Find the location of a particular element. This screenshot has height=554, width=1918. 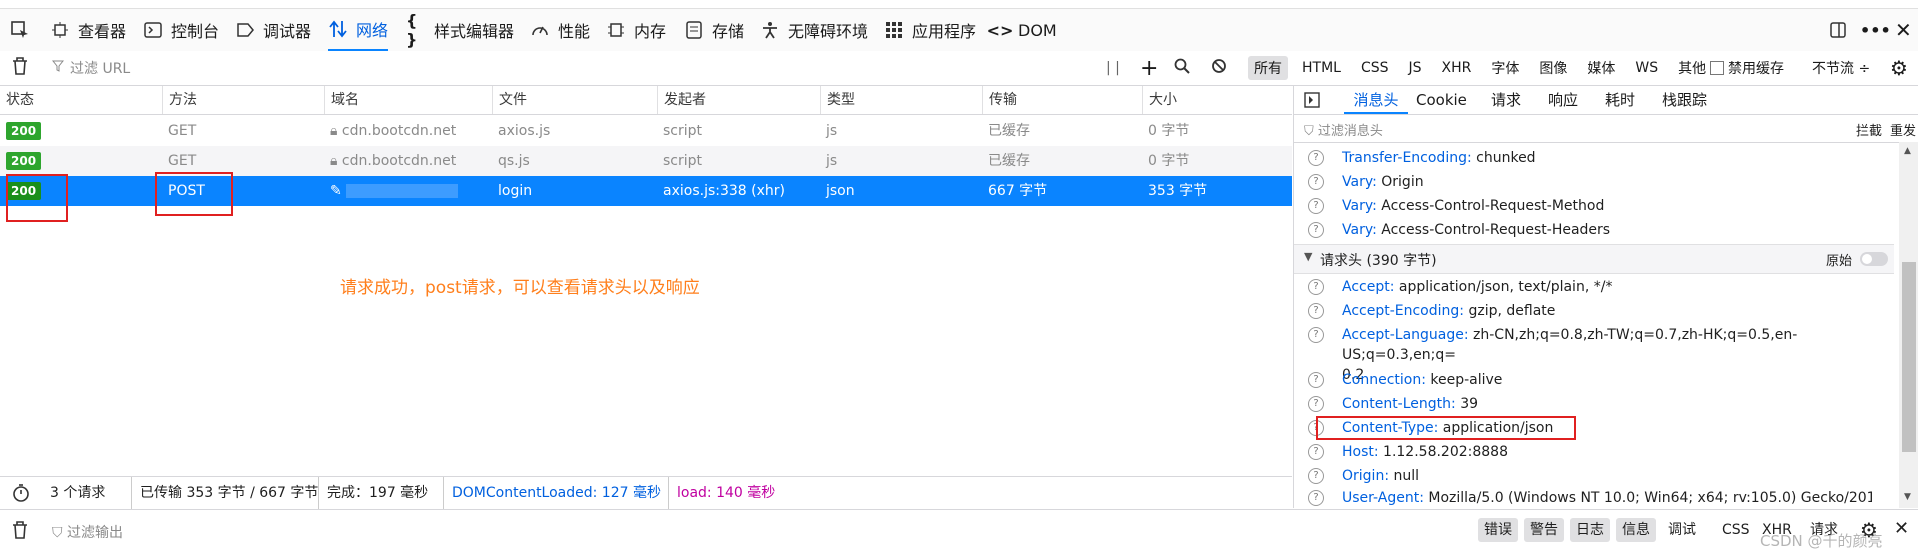

console-filter-input: ⛉ 过滤输出 is located at coordinates (87, 532).